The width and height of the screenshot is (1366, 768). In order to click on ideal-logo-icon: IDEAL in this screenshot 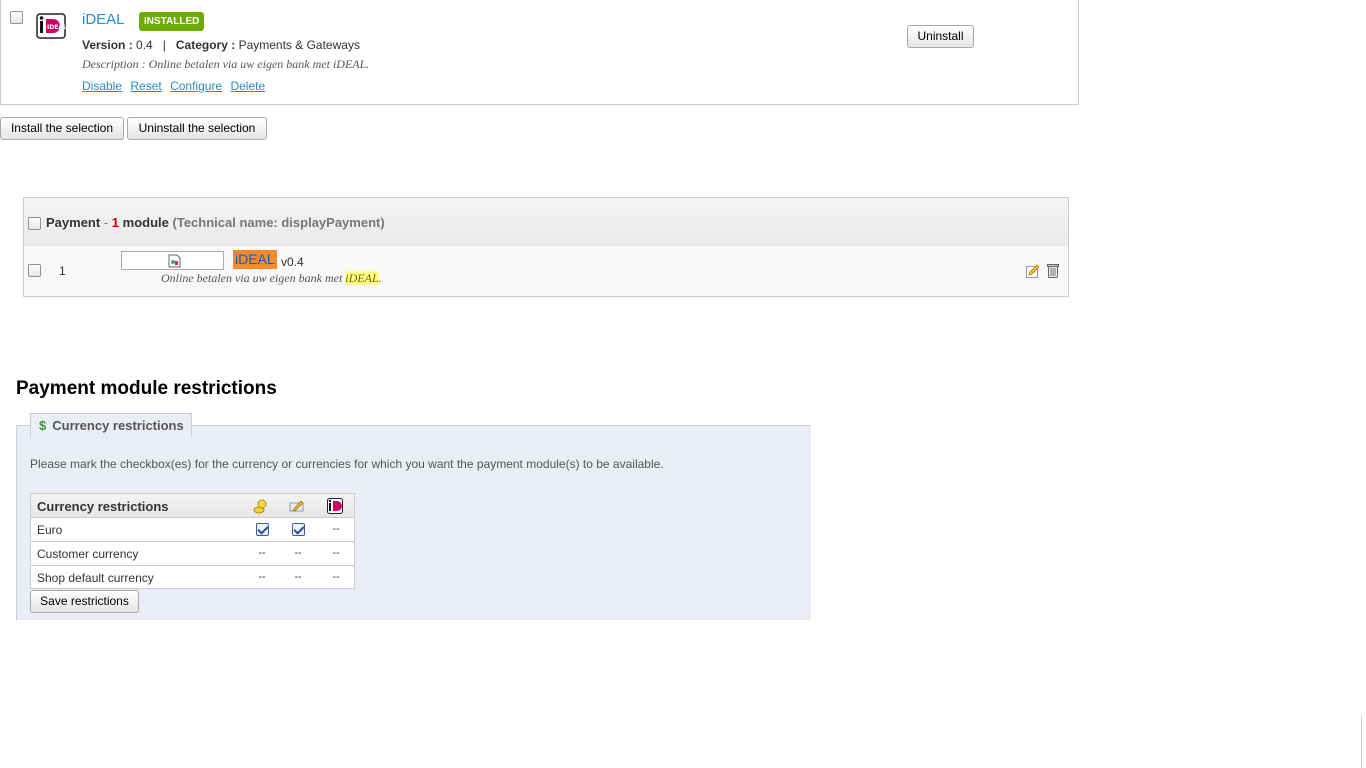, I will do `click(51, 26)`.